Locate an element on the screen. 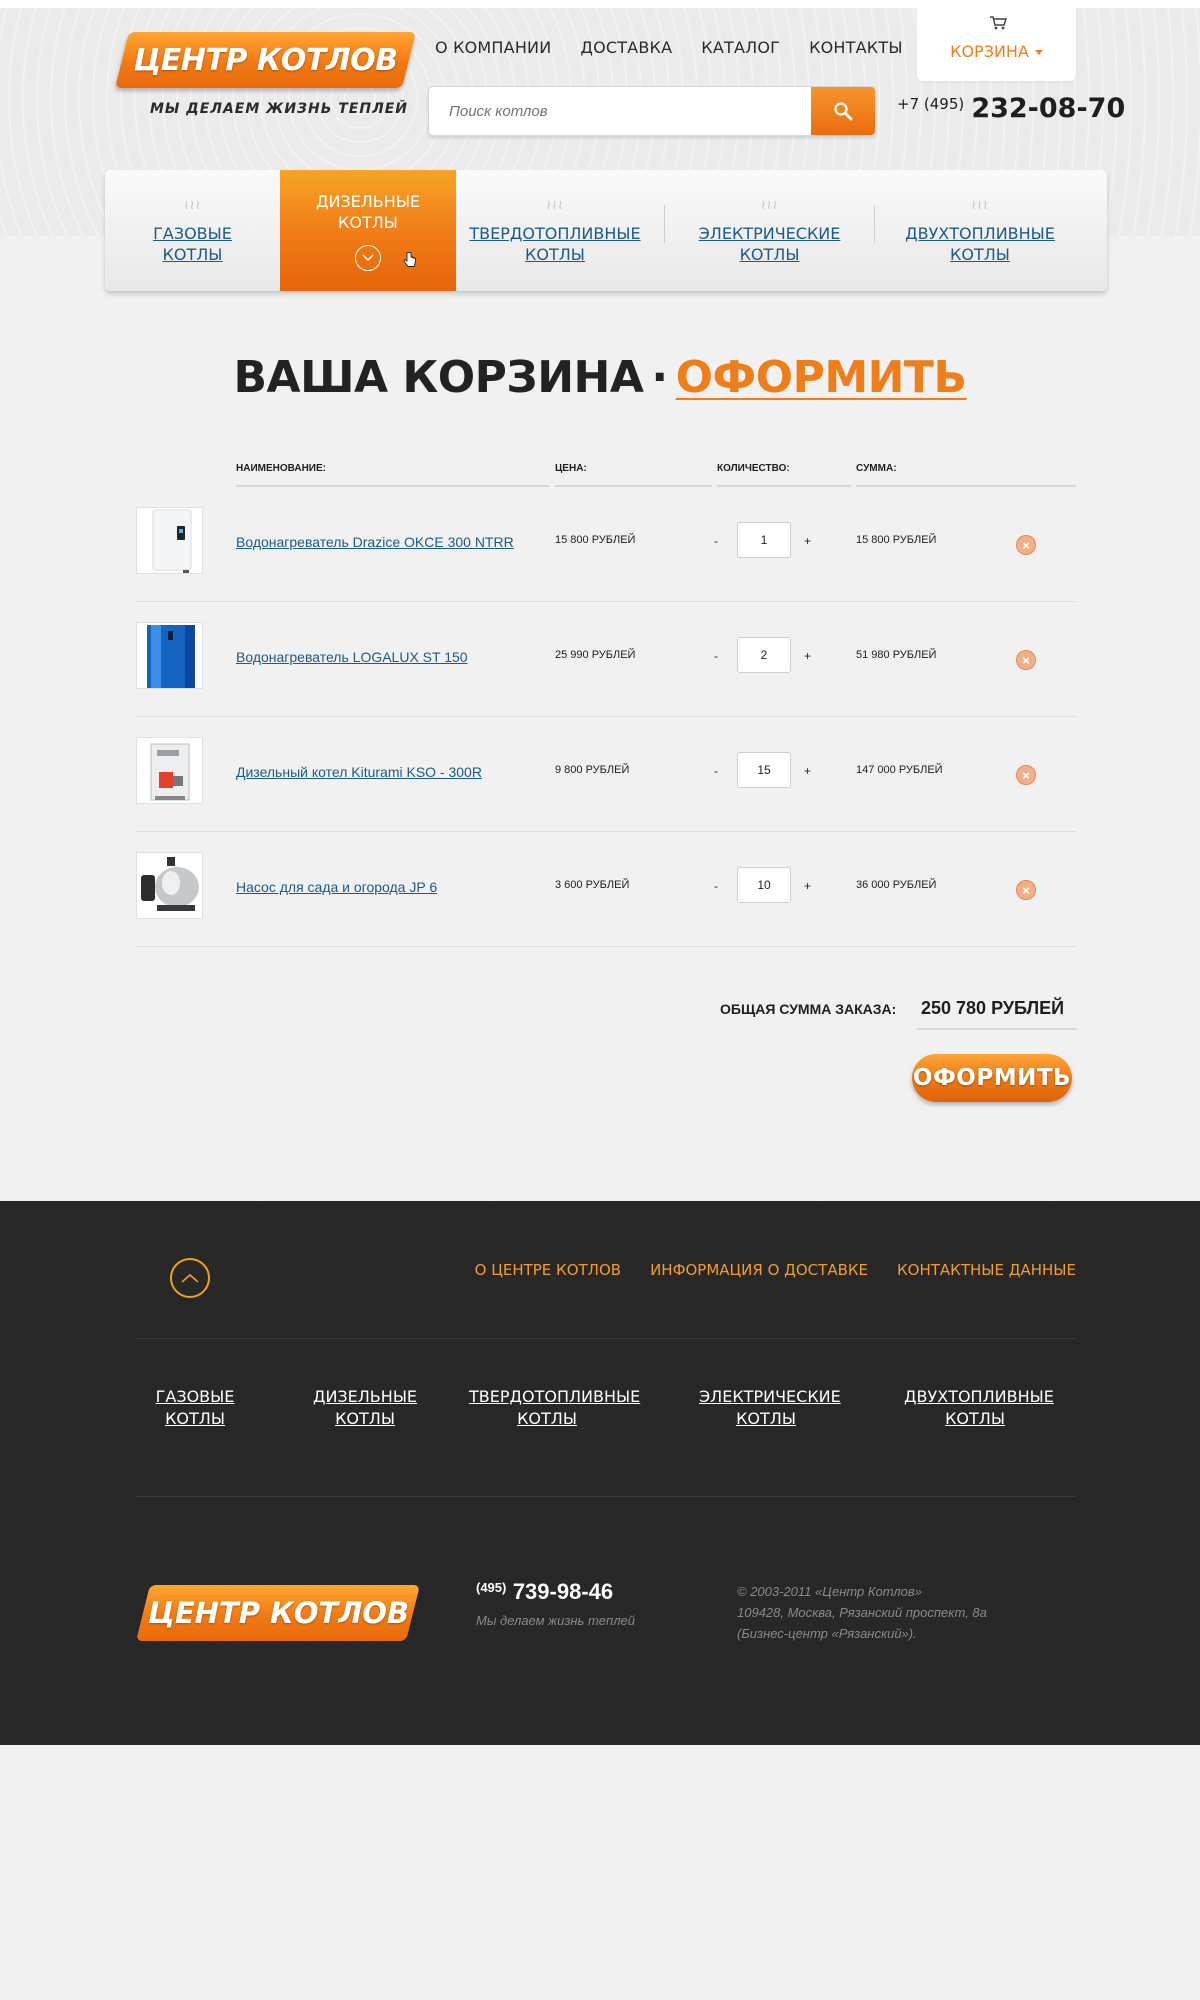 The image size is (1200, 2000). product-price: 25 990 РУБЛЕЙ is located at coordinates (595, 655).